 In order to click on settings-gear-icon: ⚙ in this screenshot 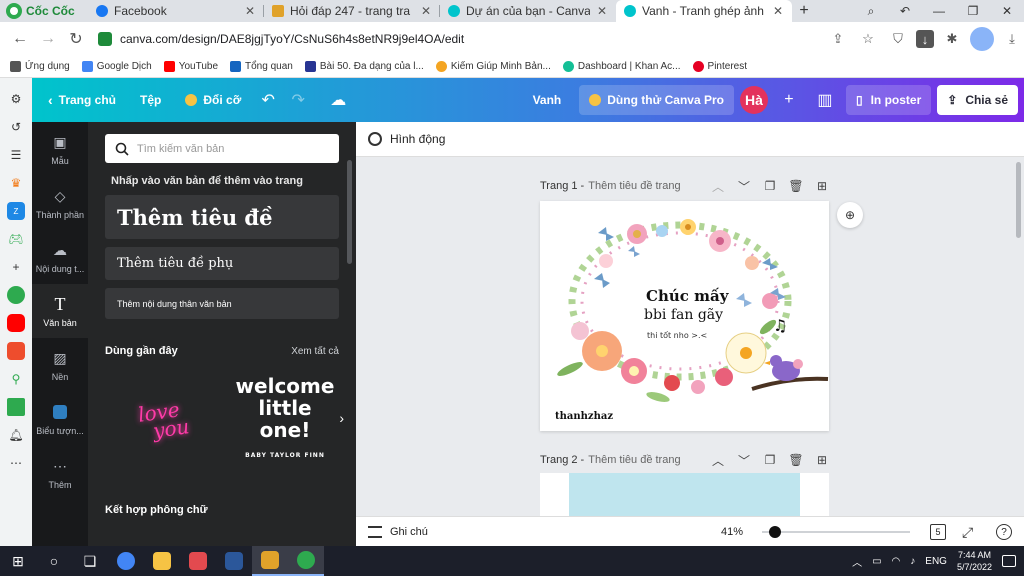, I will do `click(16, 99)`.